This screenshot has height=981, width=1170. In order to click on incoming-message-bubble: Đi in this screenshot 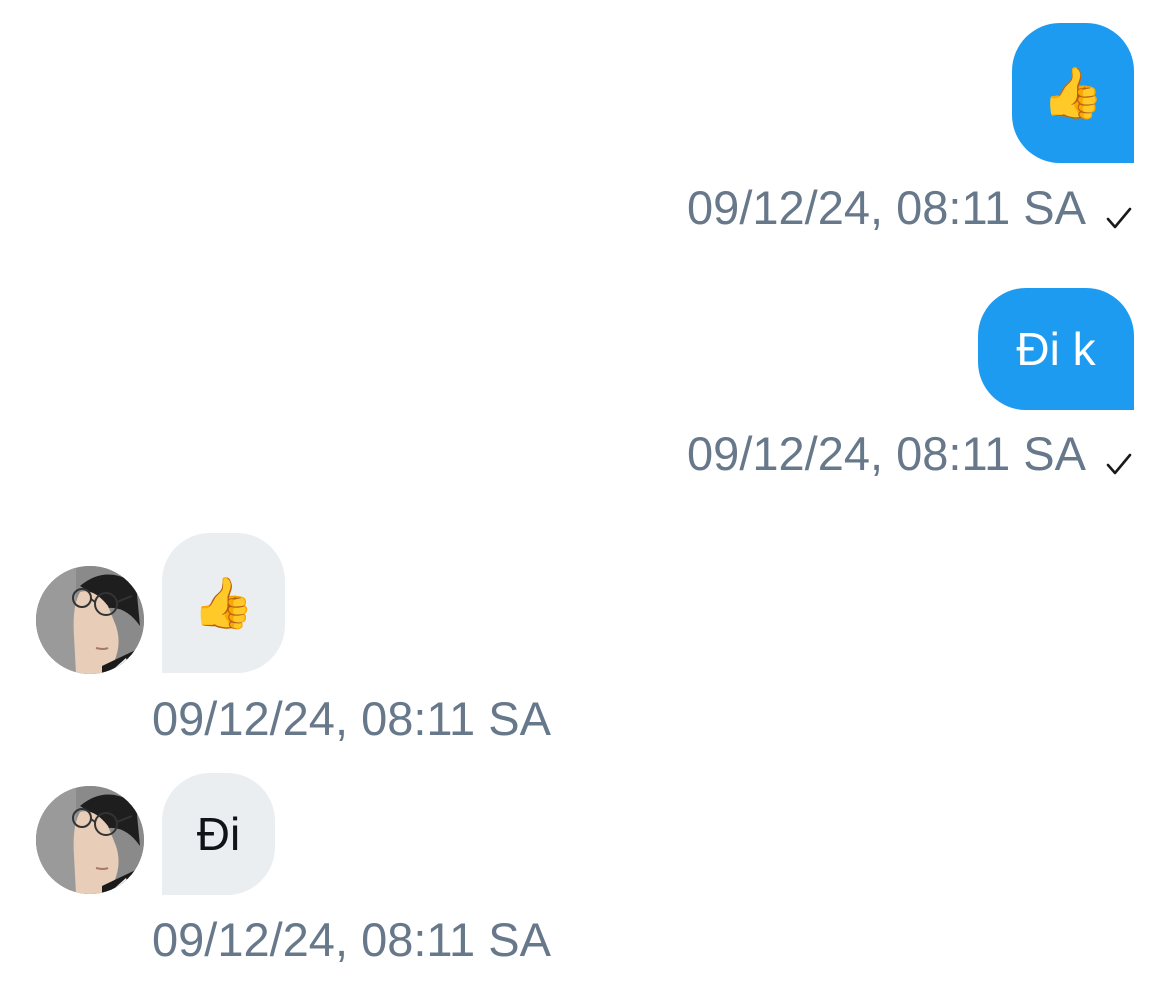, I will do `click(218, 834)`.